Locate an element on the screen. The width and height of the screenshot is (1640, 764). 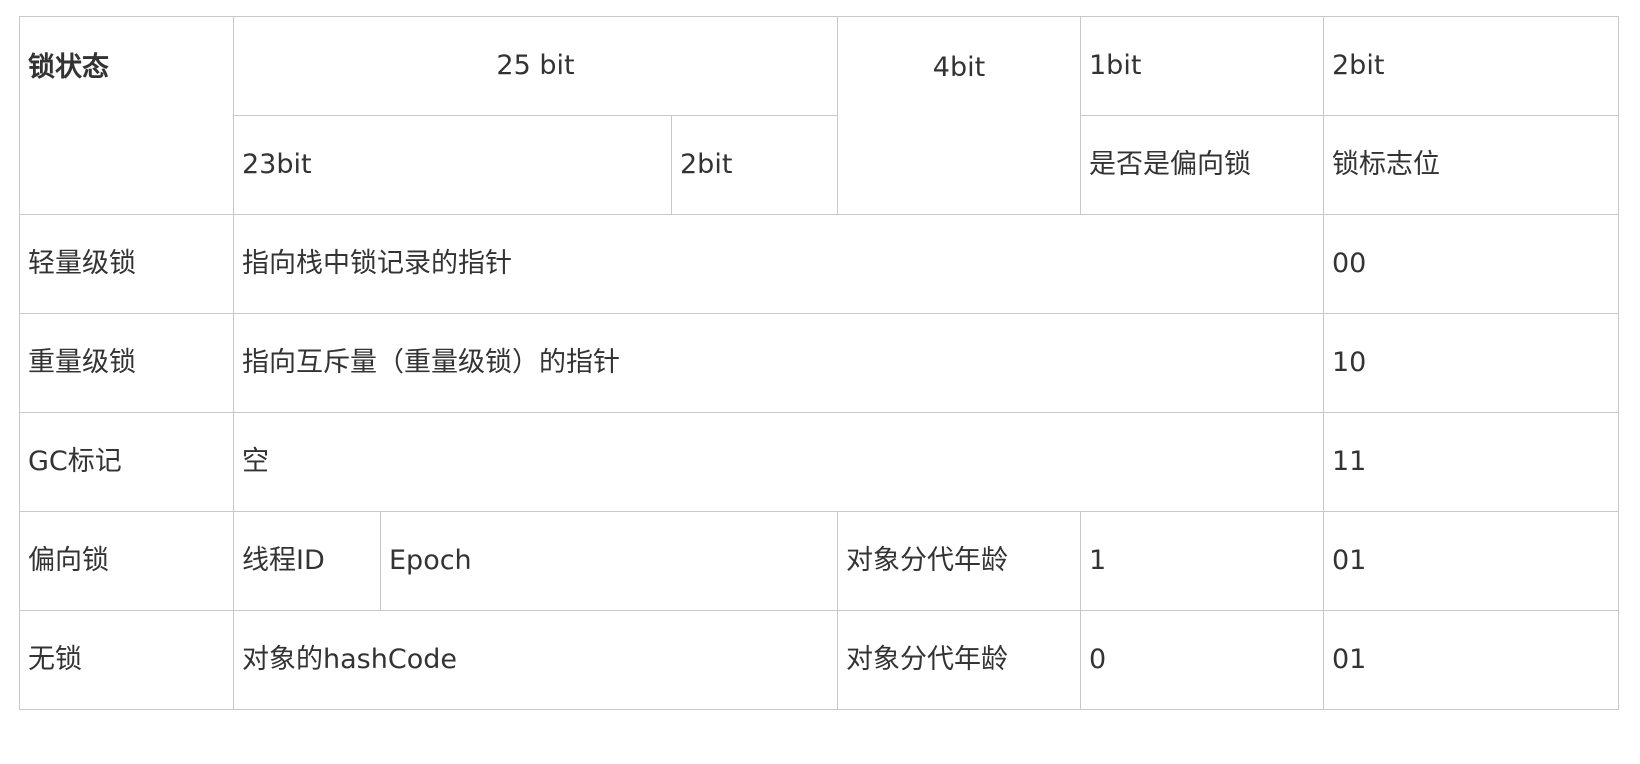
flag-cell: 10 is located at coordinates (1471, 363).